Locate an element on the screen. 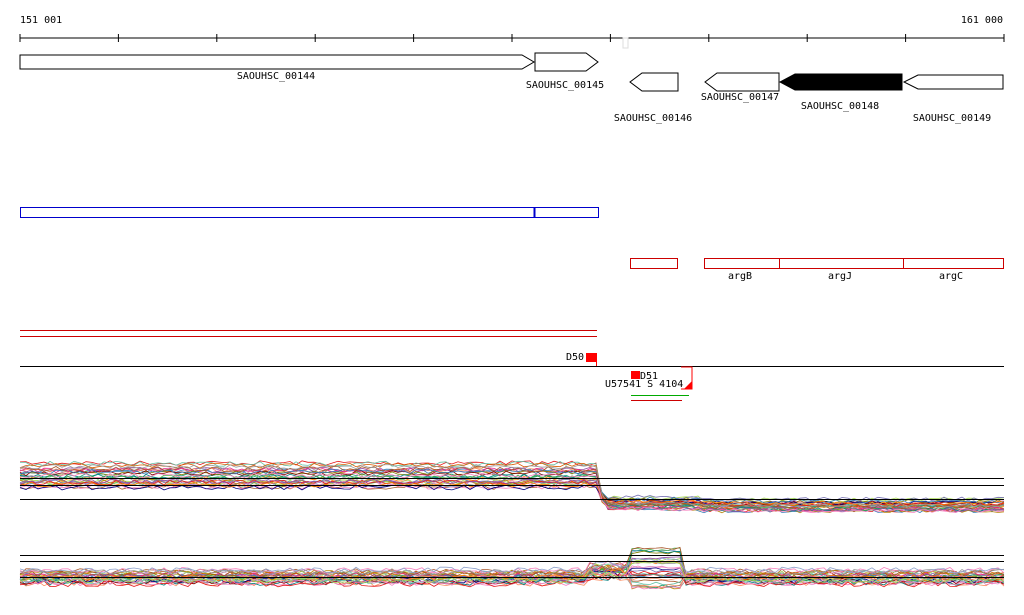 The width and height of the screenshot is (1024, 615). gene-name-box-unnamed is located at coordinates (654, 263).